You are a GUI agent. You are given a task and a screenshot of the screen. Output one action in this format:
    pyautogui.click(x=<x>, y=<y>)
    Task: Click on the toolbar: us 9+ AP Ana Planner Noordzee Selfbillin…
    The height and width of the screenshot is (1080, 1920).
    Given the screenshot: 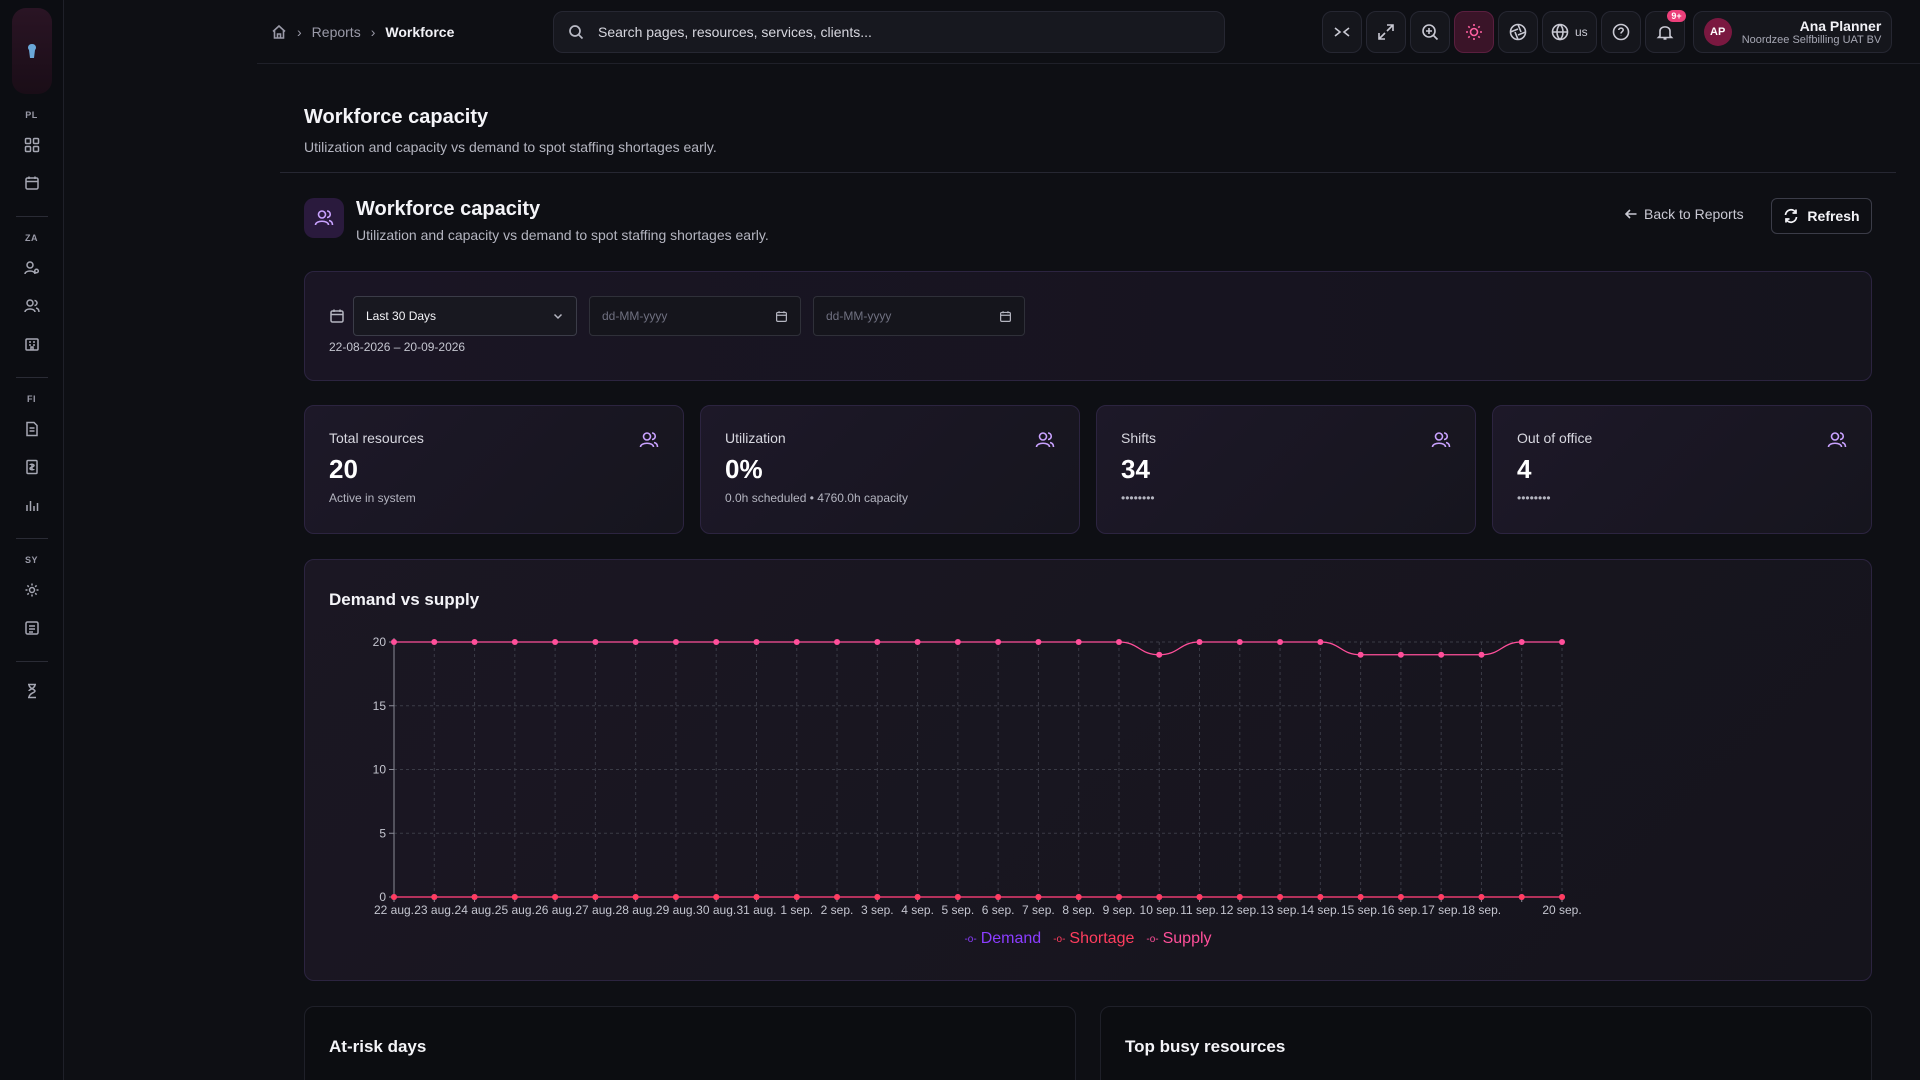 What is the action you would take?
    pyautogui.click(x=1607, y=31)
    